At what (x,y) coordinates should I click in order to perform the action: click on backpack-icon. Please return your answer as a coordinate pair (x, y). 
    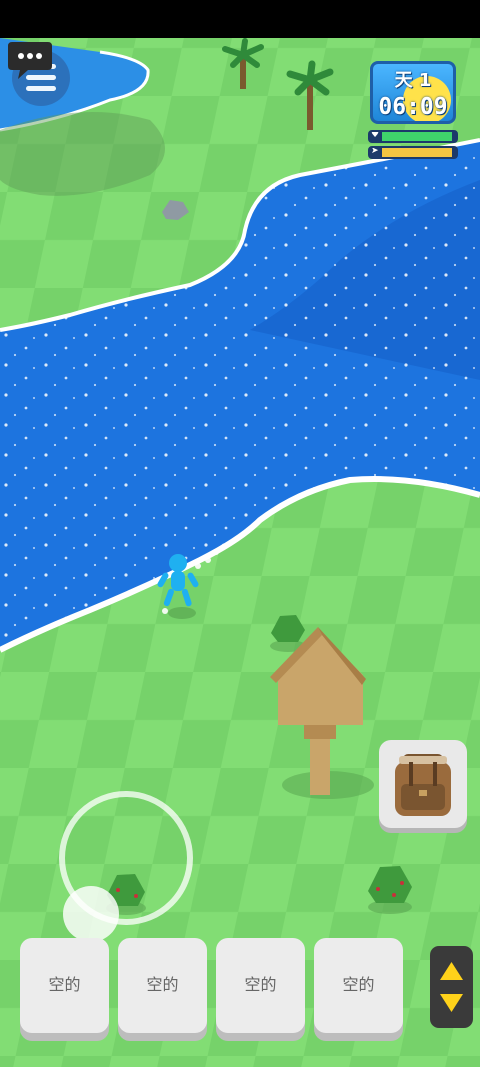
    Looking at the image, I should click on (423, 785).